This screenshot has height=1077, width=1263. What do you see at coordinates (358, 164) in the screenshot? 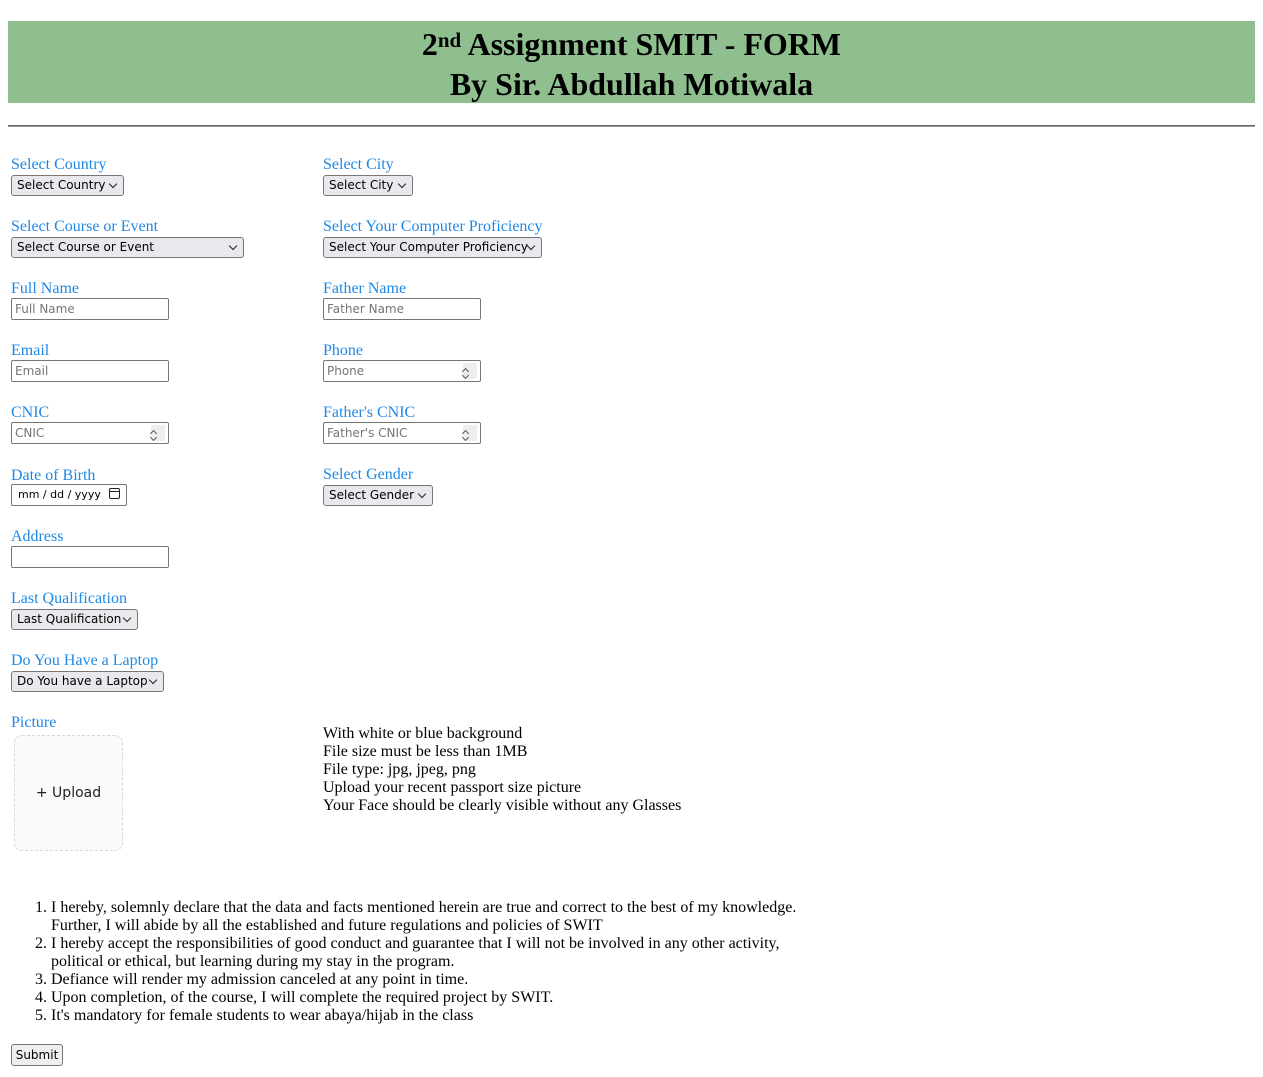
I see `city-label: Select City` at bounding box center [358, 164].